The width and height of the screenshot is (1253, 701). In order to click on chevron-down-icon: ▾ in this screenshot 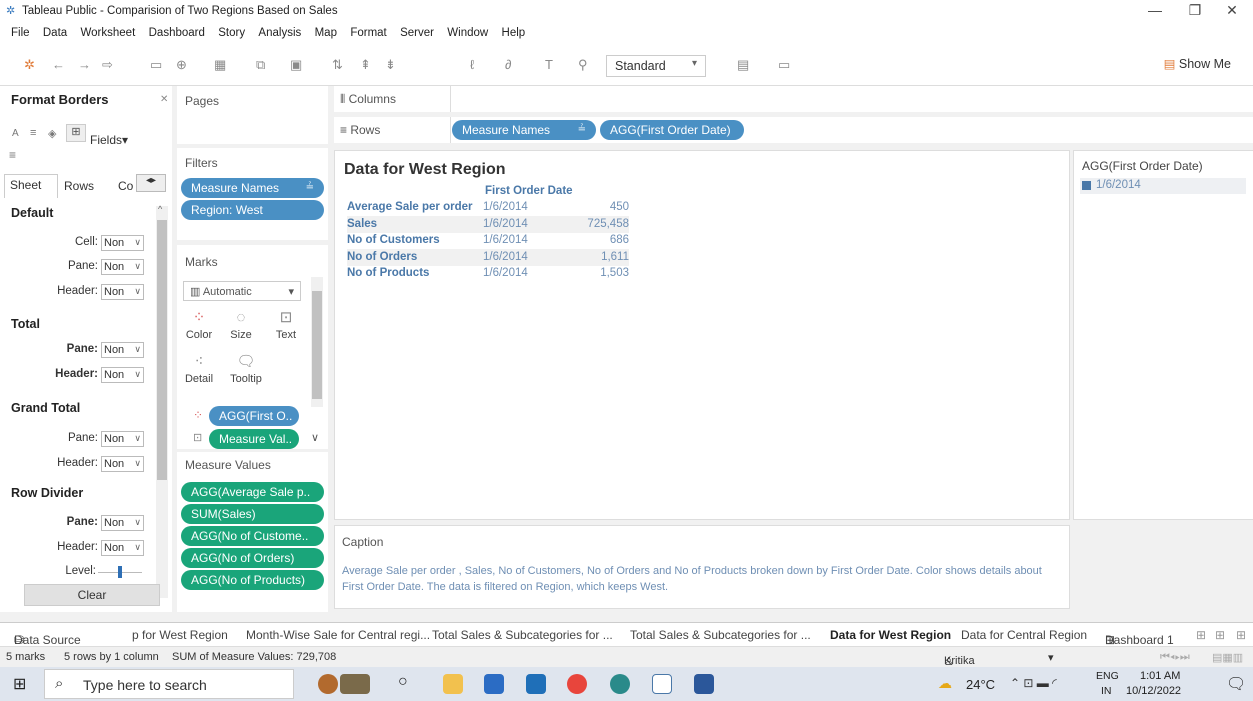, I will do `click(1051, 657)`.